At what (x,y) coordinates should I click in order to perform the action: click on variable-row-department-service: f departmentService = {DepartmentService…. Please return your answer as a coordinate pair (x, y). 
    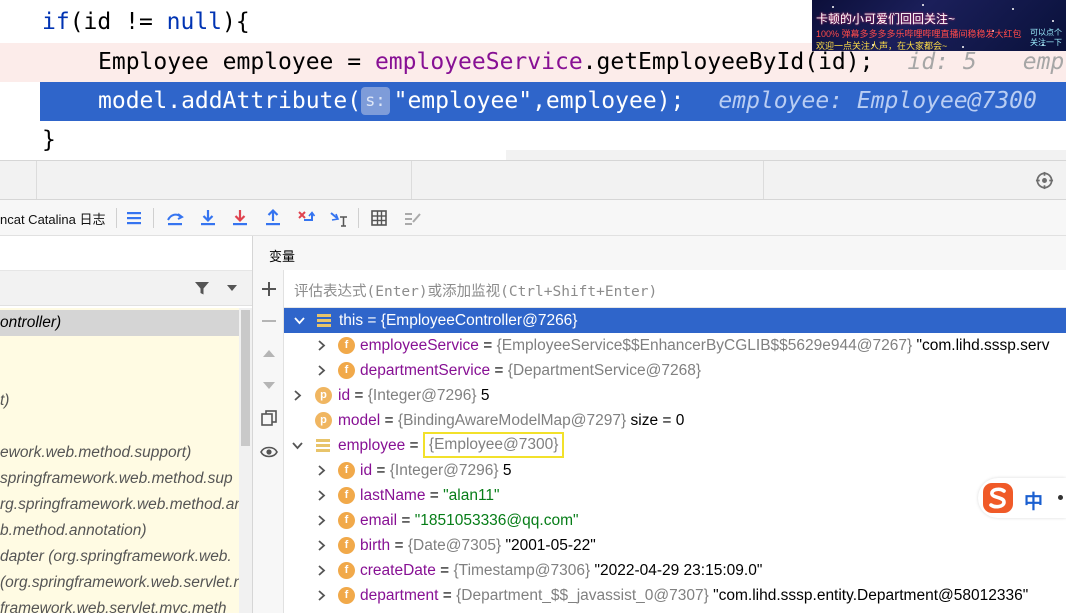
    Looking at the image, I should click on (675, 370).